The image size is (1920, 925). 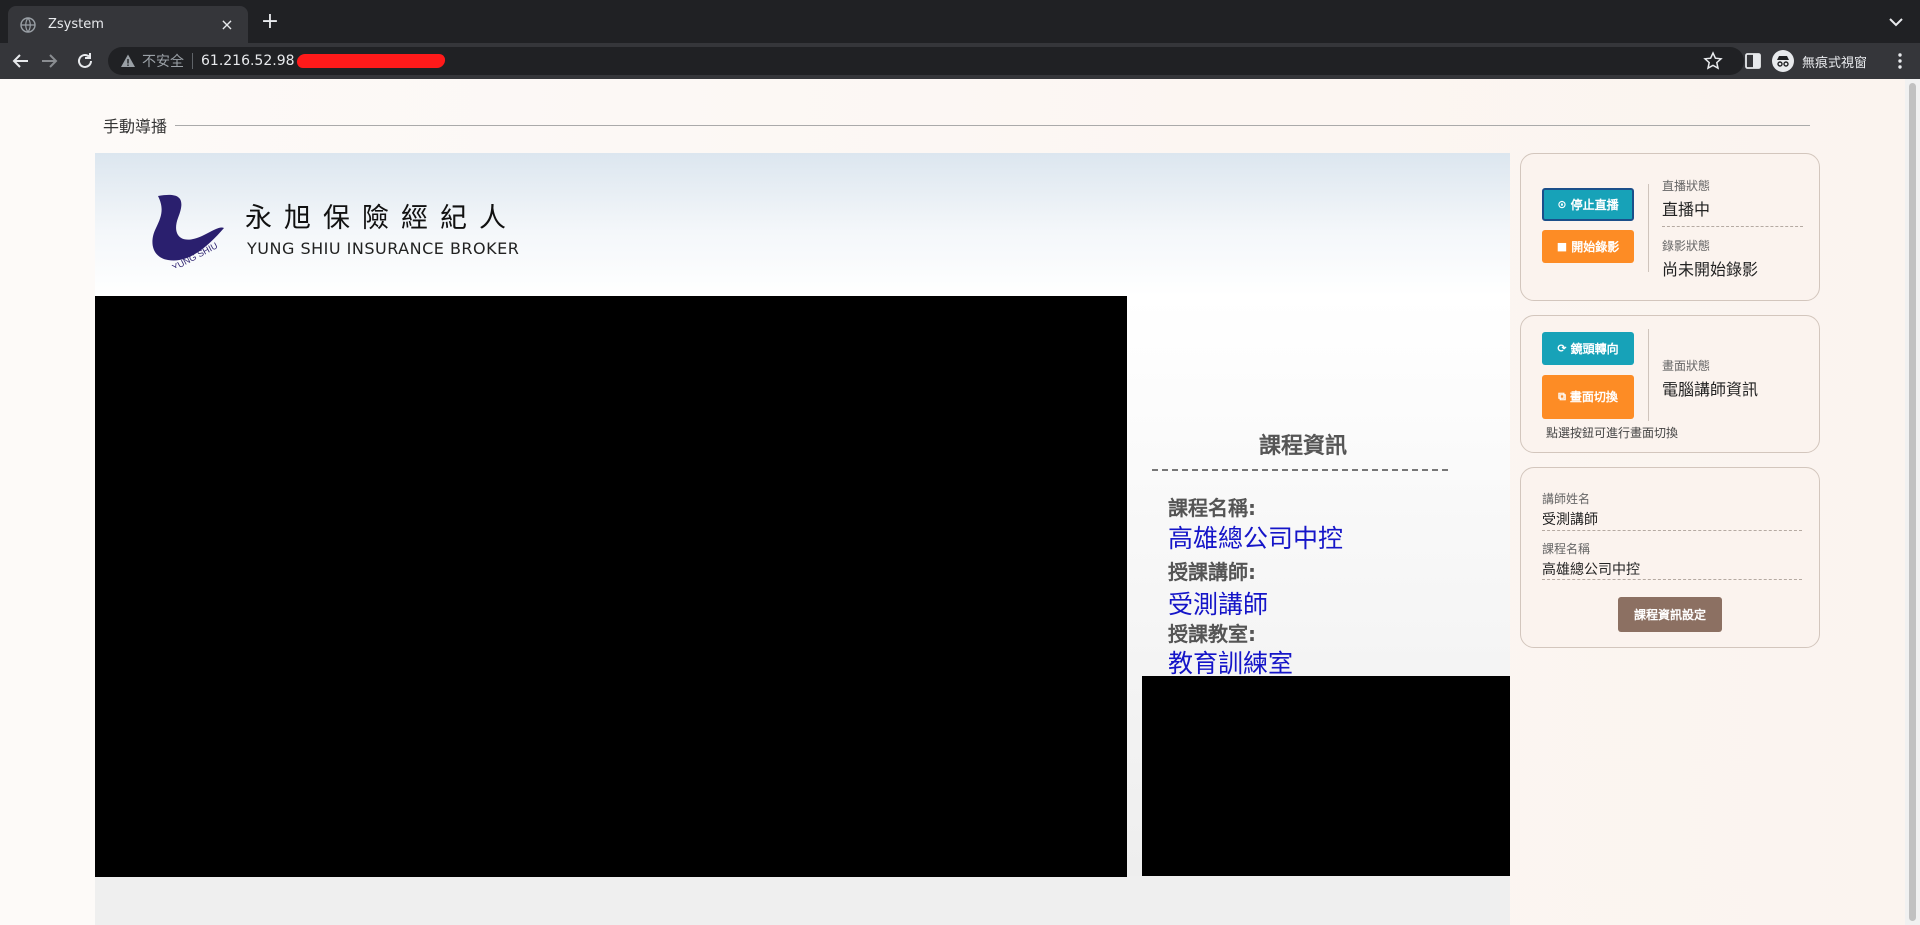 I want to click on start-record-button: ■ 開始錄影, so click(x=1588, y=246).